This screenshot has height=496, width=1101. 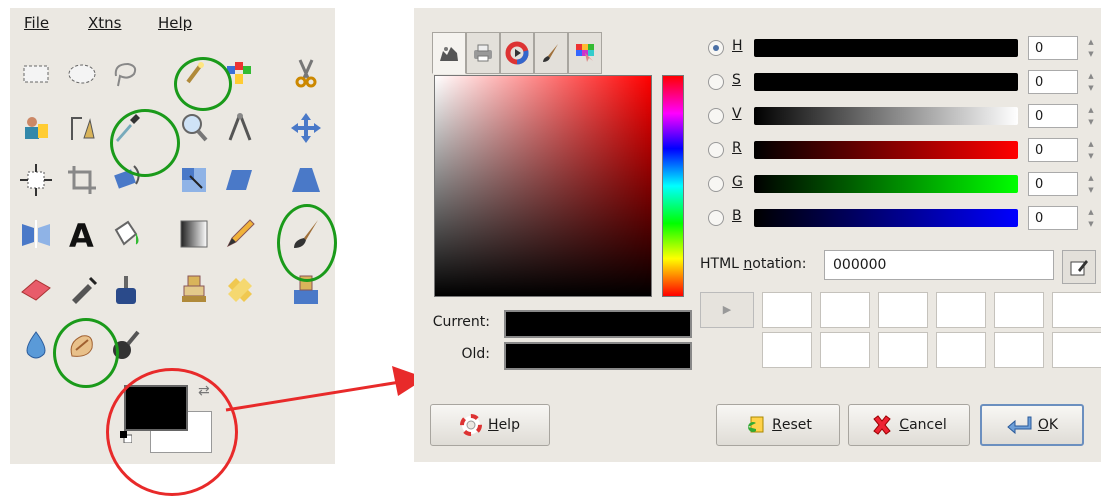 I want to click on color-picker-icon, so click(x=128, y=128).